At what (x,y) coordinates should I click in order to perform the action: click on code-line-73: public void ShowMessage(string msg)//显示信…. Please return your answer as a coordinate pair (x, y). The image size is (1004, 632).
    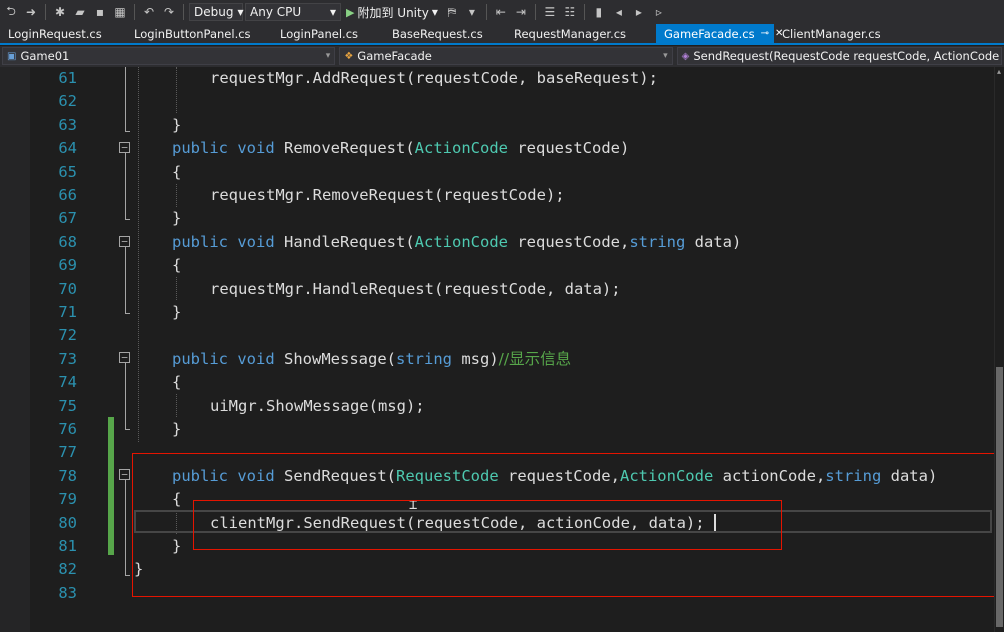
    Looking at the image, I should click on (371, 359).